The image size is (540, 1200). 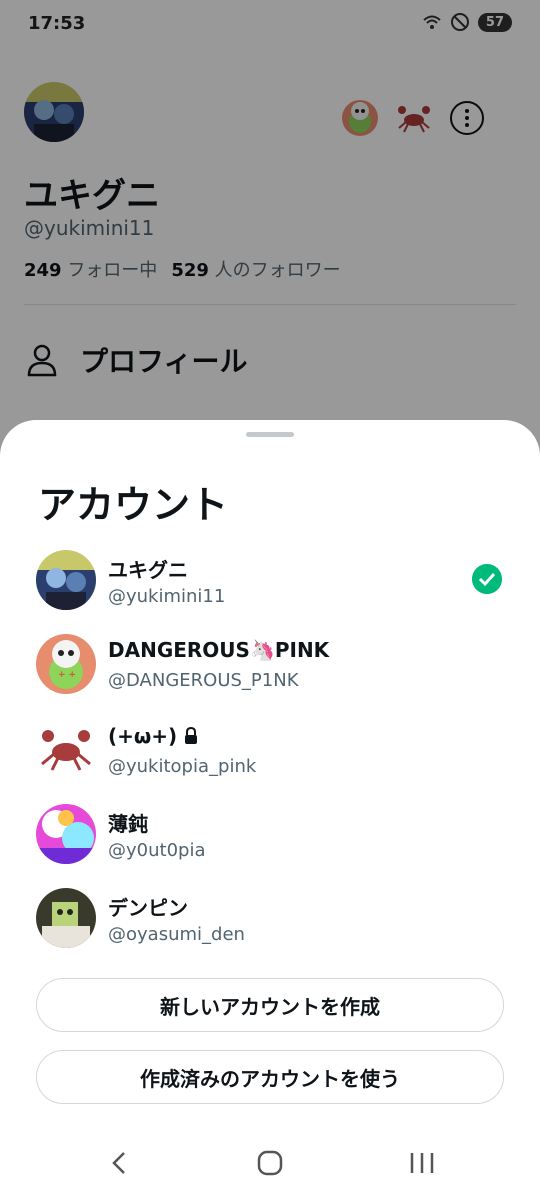 I want to click on system-nav-bar, so click(x=270, y=1165).